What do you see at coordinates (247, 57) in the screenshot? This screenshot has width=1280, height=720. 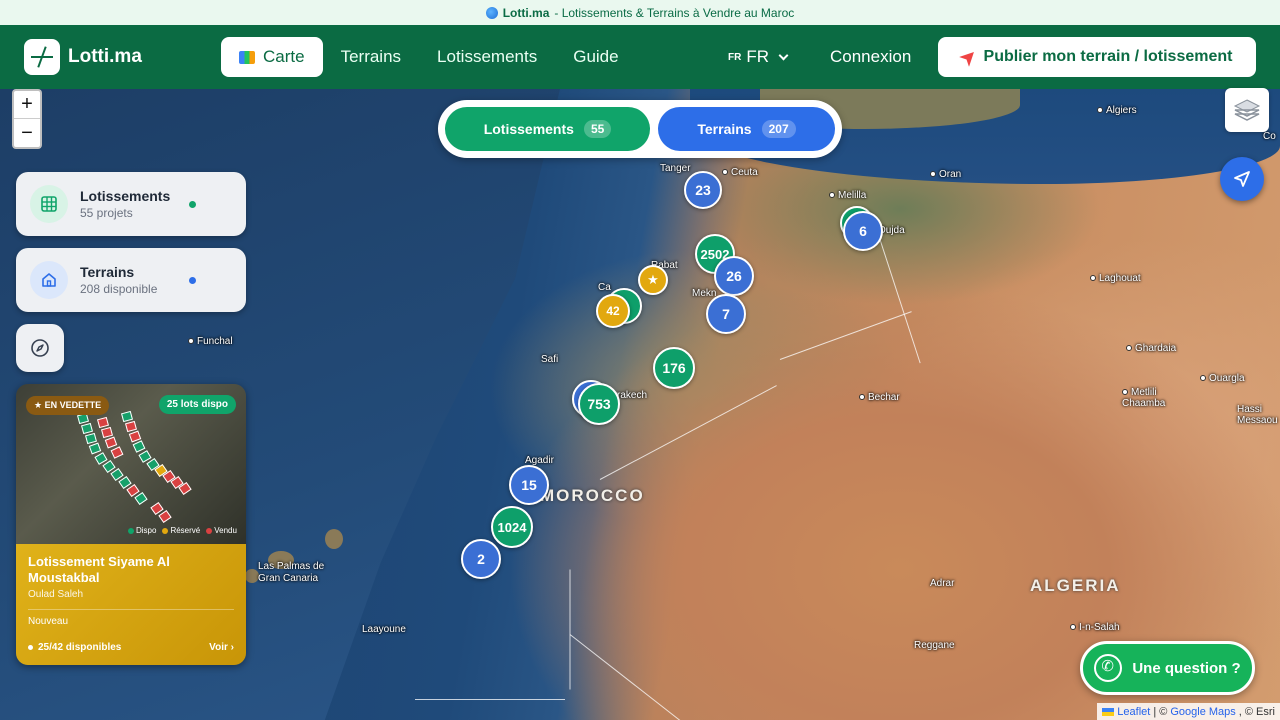 I see `map-icon` at bounding box center [247, 57].